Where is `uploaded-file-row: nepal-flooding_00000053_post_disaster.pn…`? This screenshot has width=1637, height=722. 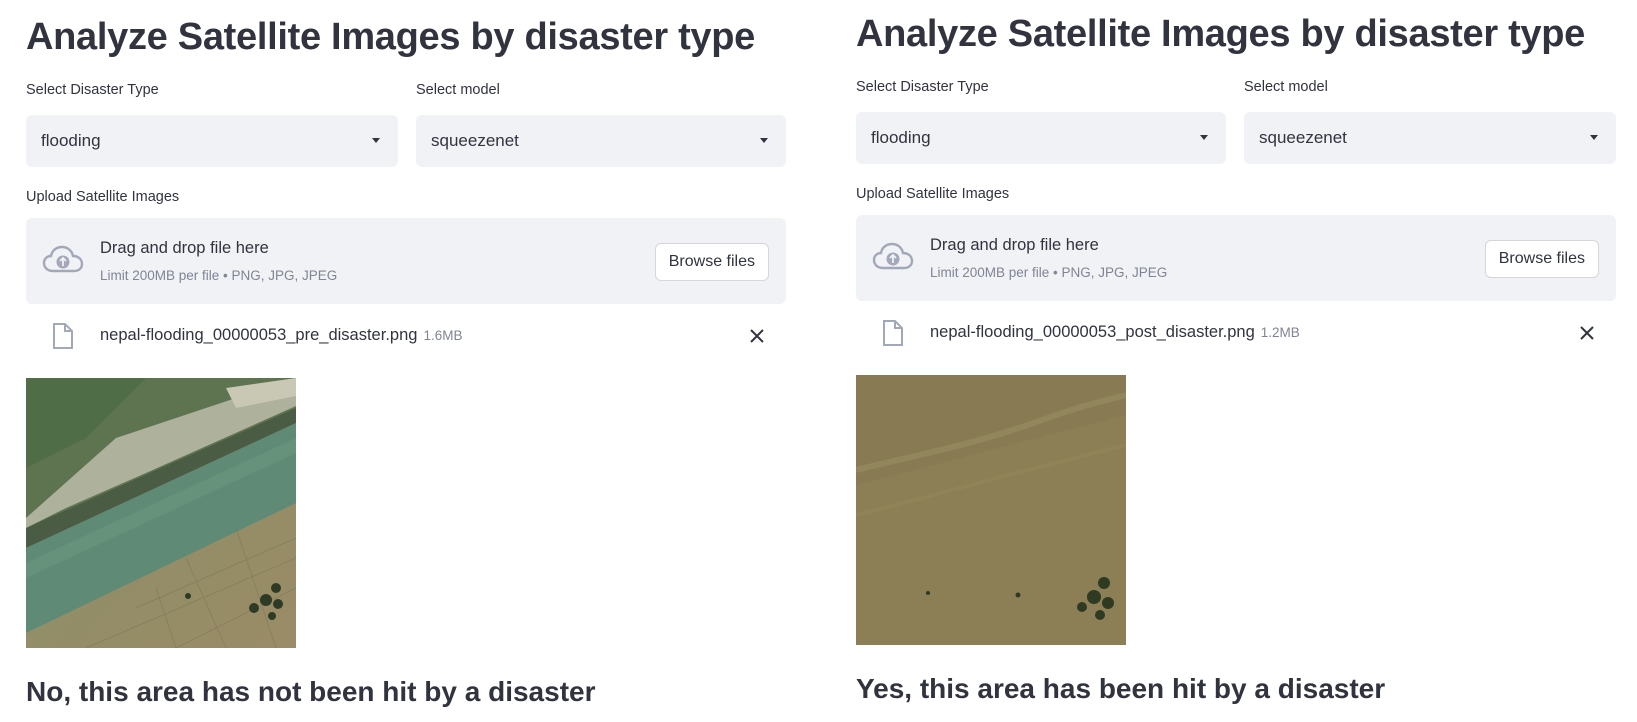 uploaded-file-row: nepal-flooding_00000053_post_disaster.pn… is located at coordinates (1236, 333).